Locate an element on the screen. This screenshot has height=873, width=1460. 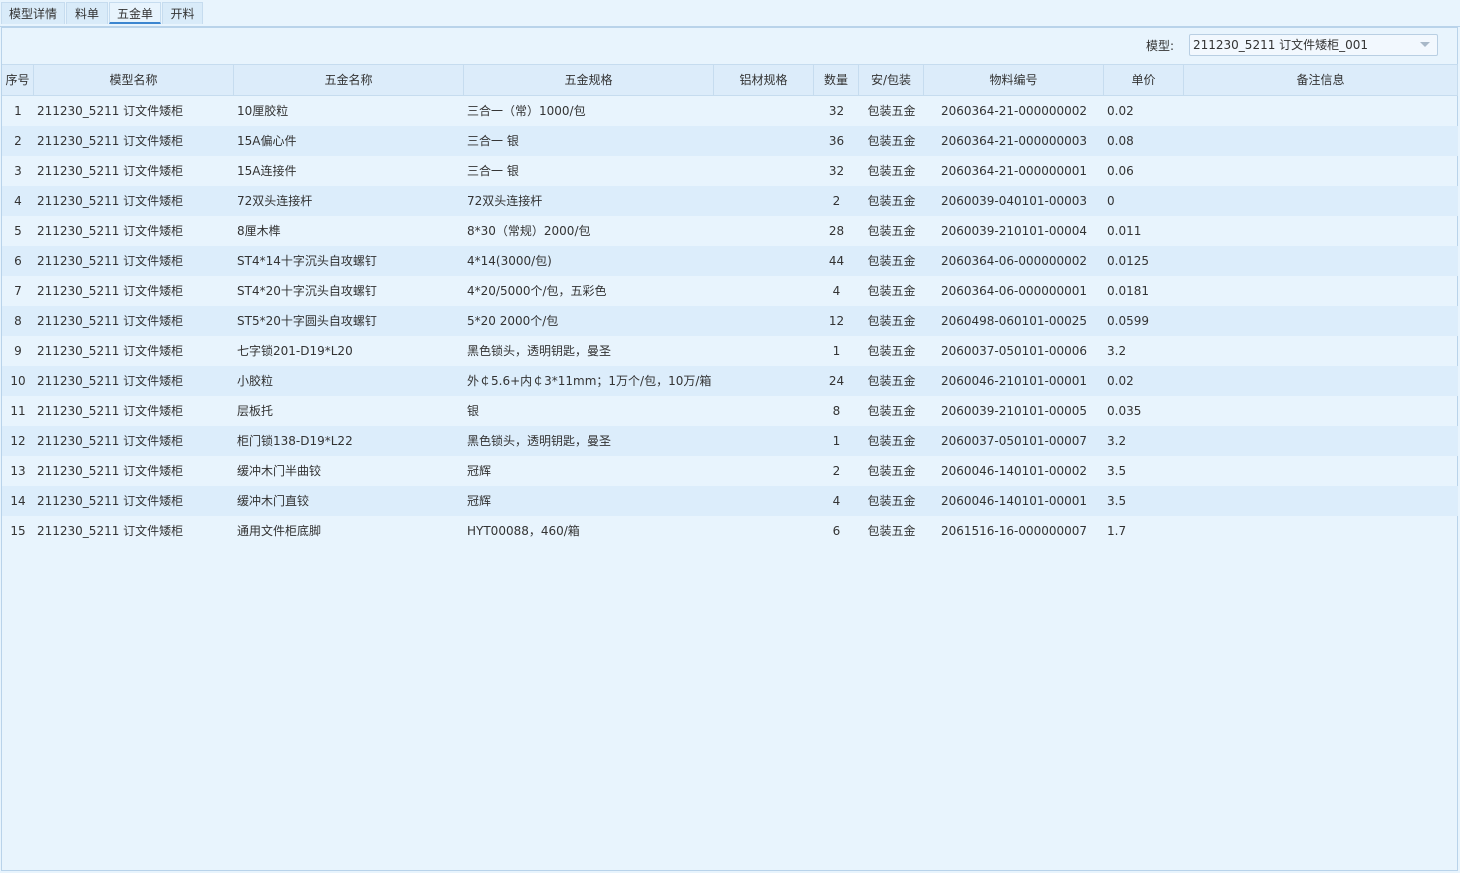
cell-unit-price: 0.06 is located at coordinates (1120, 171).